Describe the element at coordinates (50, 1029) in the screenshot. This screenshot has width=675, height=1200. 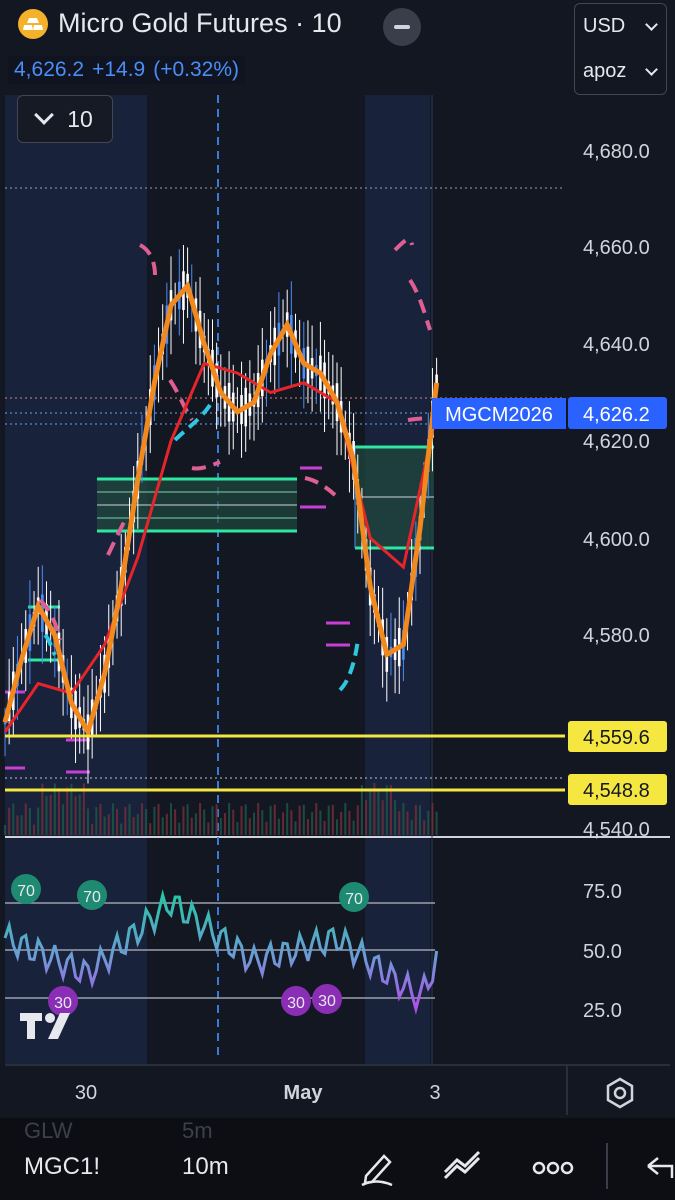
I see `tradingview-logo-icon` at that location.